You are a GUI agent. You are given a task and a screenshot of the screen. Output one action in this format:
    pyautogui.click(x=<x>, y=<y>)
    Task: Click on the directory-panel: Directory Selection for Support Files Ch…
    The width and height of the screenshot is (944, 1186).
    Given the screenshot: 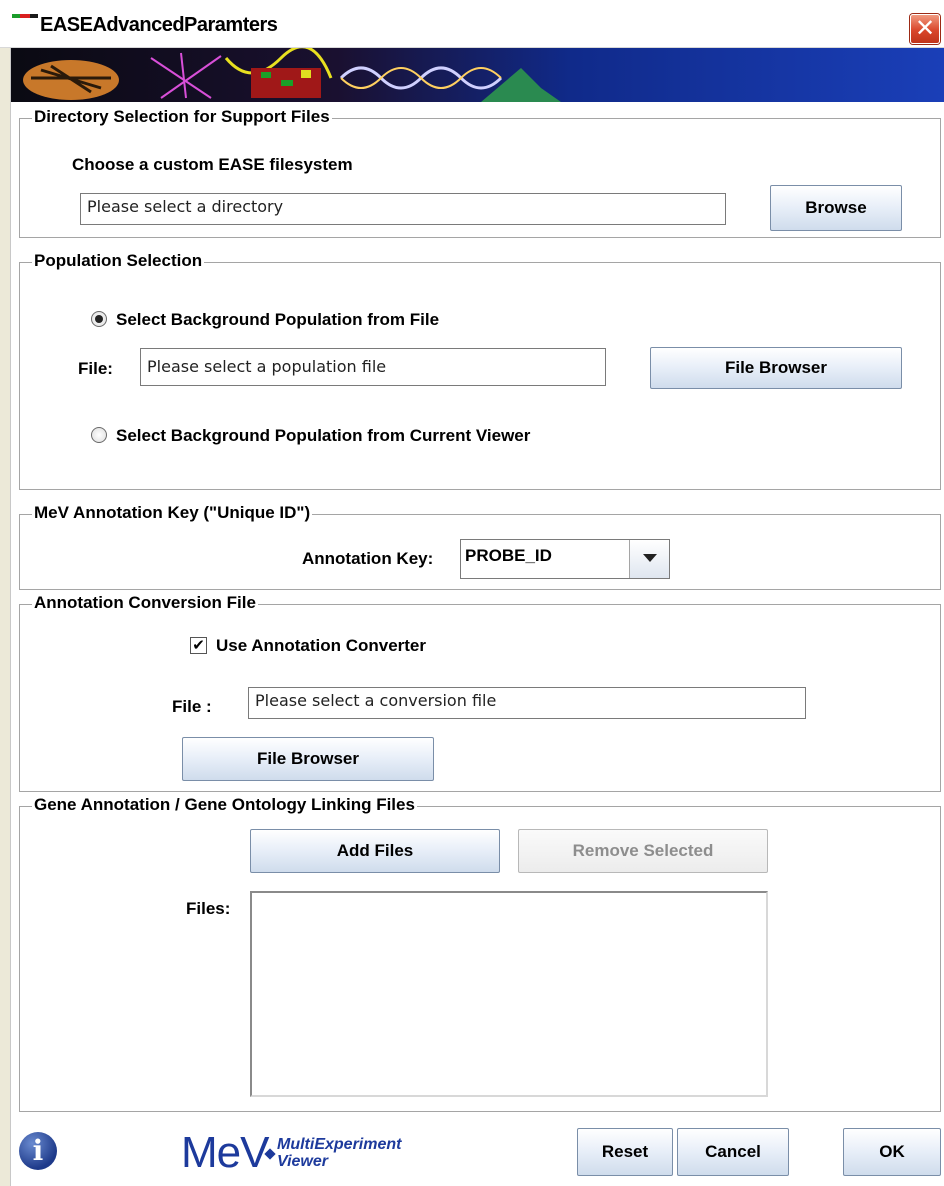 What is the action you would take?
    pyautogui.click(x=480, y=172)
    